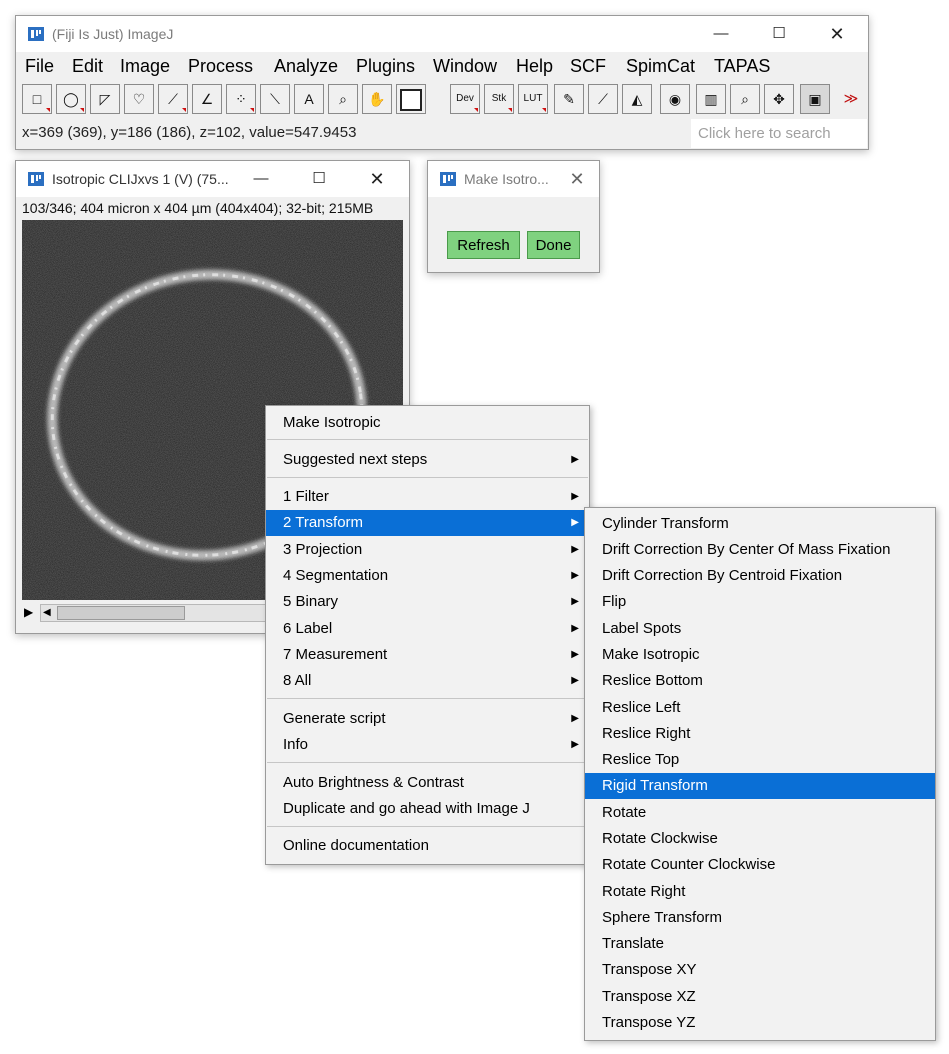 The image size is (949, 1054). I want to click on menu-item-suggested-next-steps: Suggested next steps ▶, so click(427, 460).